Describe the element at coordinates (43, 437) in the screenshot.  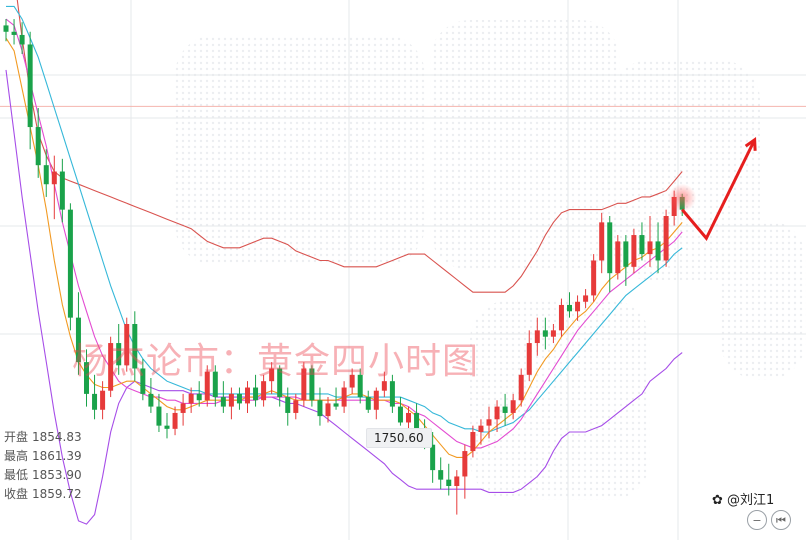
I see `ohlc-open-row: 开盘 1854.83` at that location.